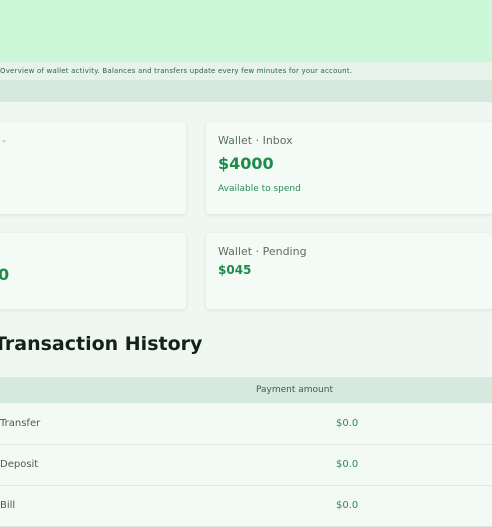 The image size is (492, 527). Describe the element at coordinates (262, 251) in the screenshot. I see `card-label: Wallet · Pending` at that location.